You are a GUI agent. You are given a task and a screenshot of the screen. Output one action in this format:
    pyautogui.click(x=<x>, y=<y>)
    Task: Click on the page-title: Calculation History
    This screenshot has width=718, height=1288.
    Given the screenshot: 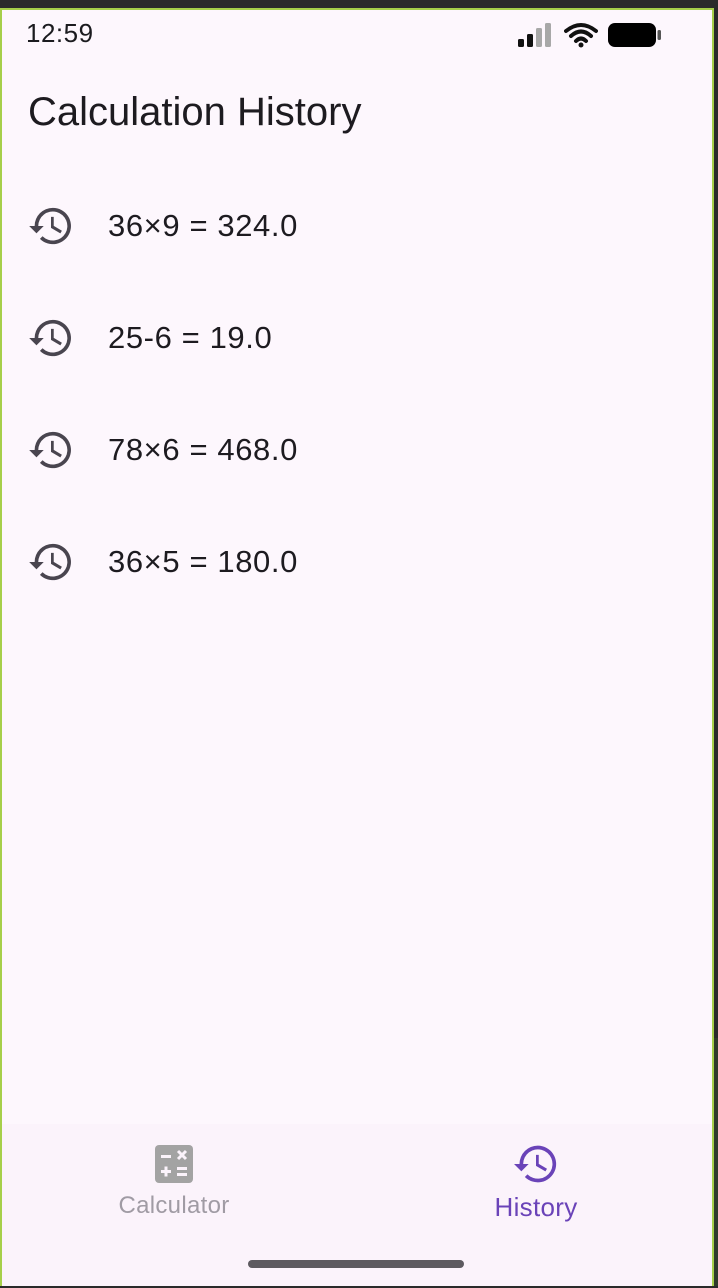 What is the action you would take?
    pyautogui.click(x=195, y=112)
    